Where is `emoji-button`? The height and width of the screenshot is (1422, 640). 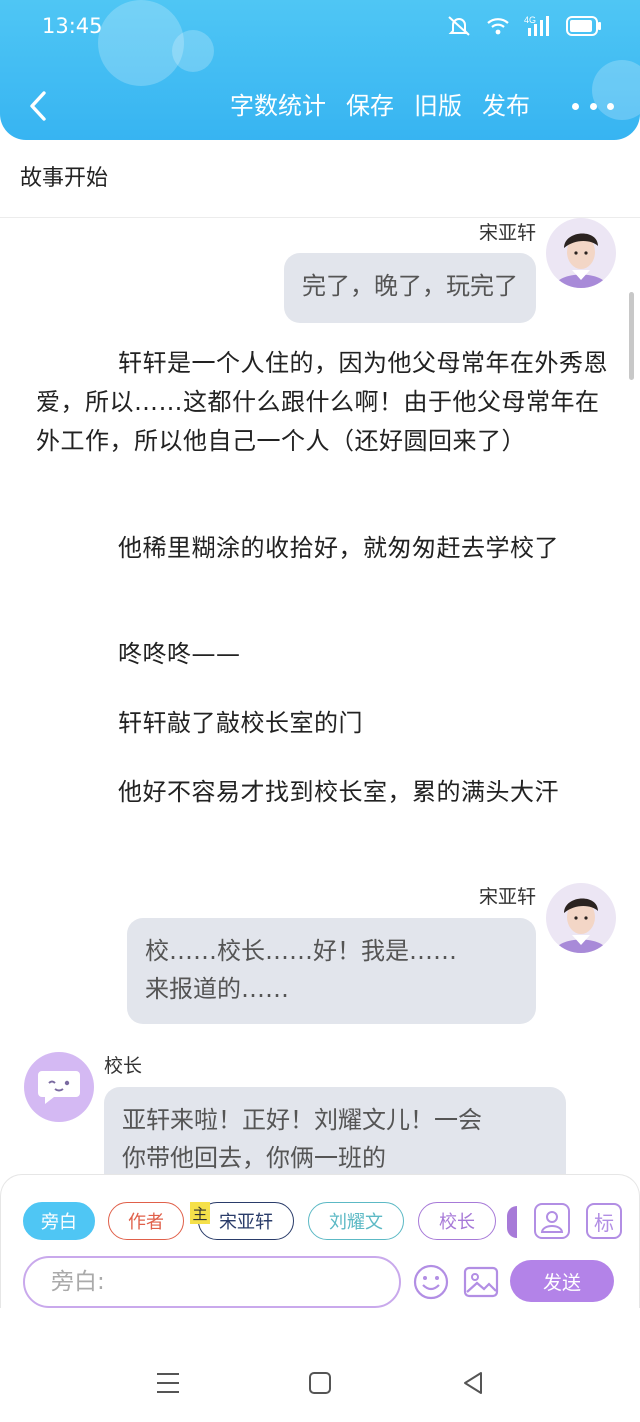
emoji-button is located at coordinates (431, 1282).